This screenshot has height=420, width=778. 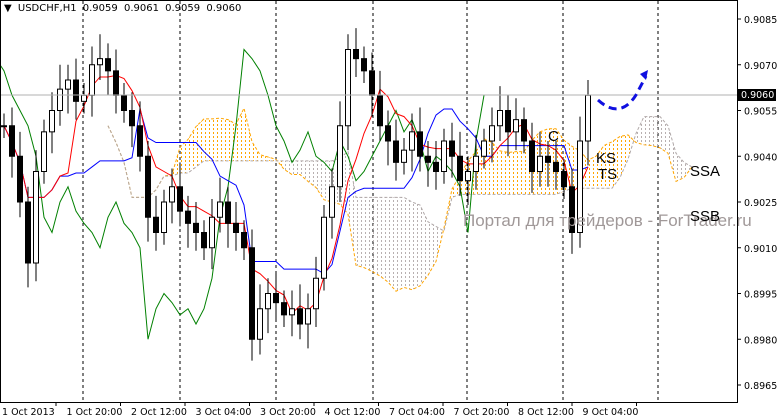 What do you see at coordinates (546, 412) in the screenshot?
I see `x-tick-label: 8 Oct 12:00` at bounding box center [546, 412].